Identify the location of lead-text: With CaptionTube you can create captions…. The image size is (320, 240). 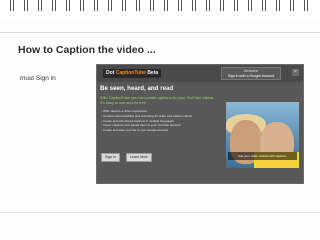
(157, 100).